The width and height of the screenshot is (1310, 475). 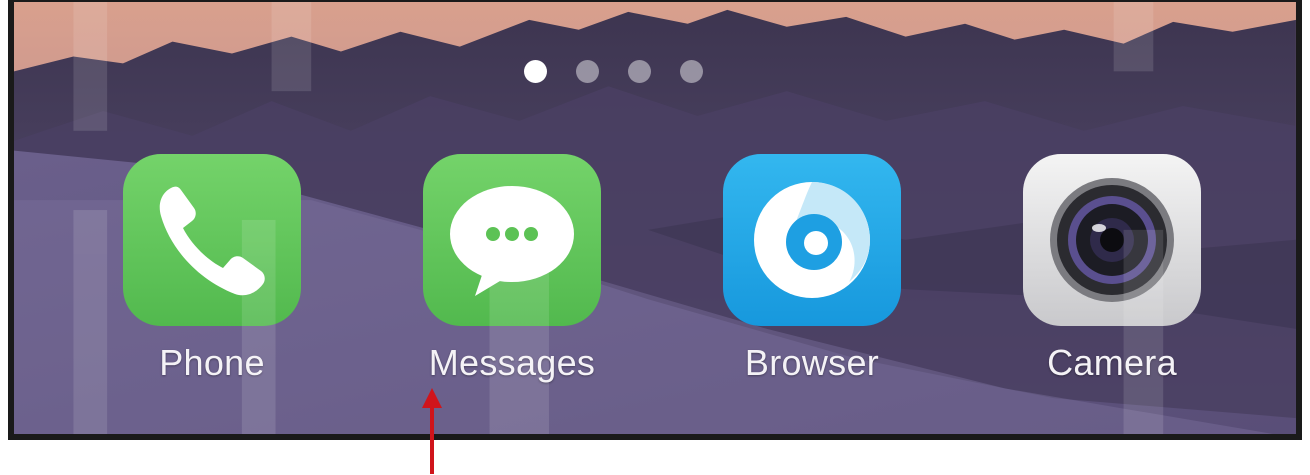 I want to click on app-phone: Phone, so click(x=212, y=269).